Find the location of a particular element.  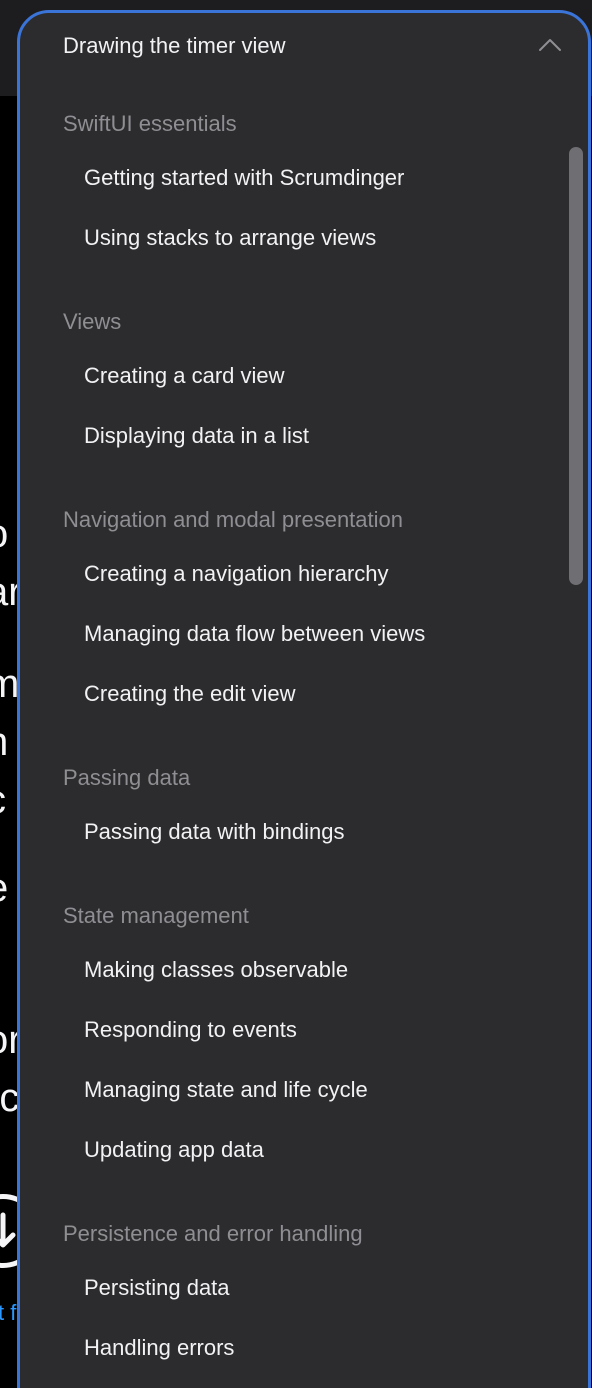

section-heading-persistence: Persistence and error handling is located at coordinates (213, 1233).